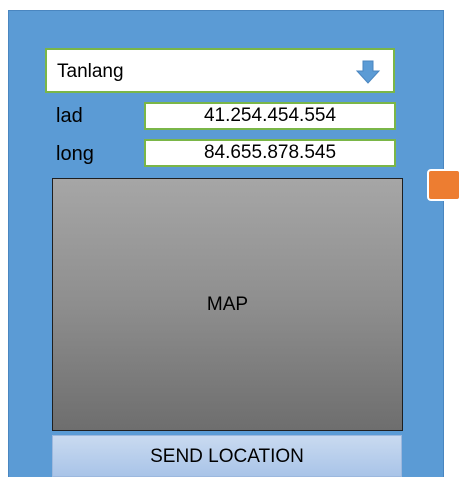  Describe the element at coordinates (443, 185) in the screenshot. I see `side-handle` at that location.